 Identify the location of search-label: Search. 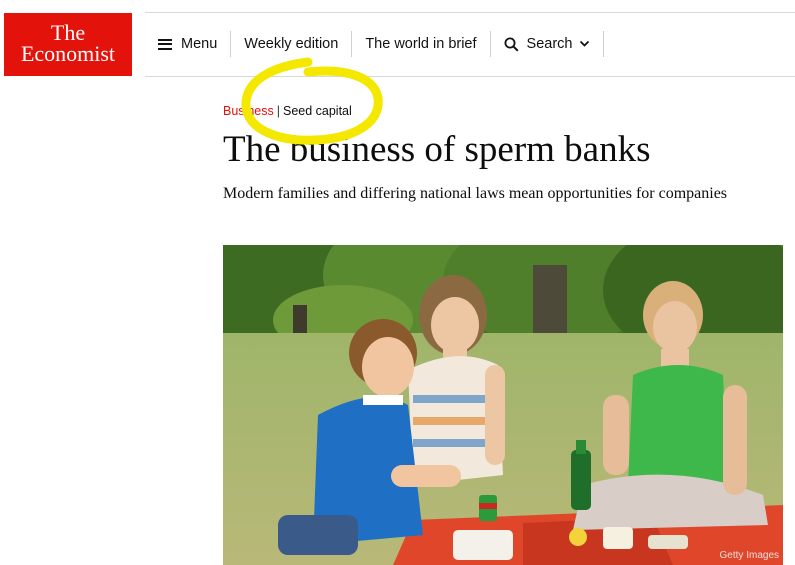
(549, 44).